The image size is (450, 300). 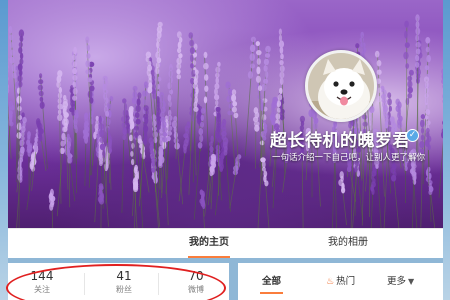 I want to click on filter-hot-label: 热门, so click(x=346, y=281).